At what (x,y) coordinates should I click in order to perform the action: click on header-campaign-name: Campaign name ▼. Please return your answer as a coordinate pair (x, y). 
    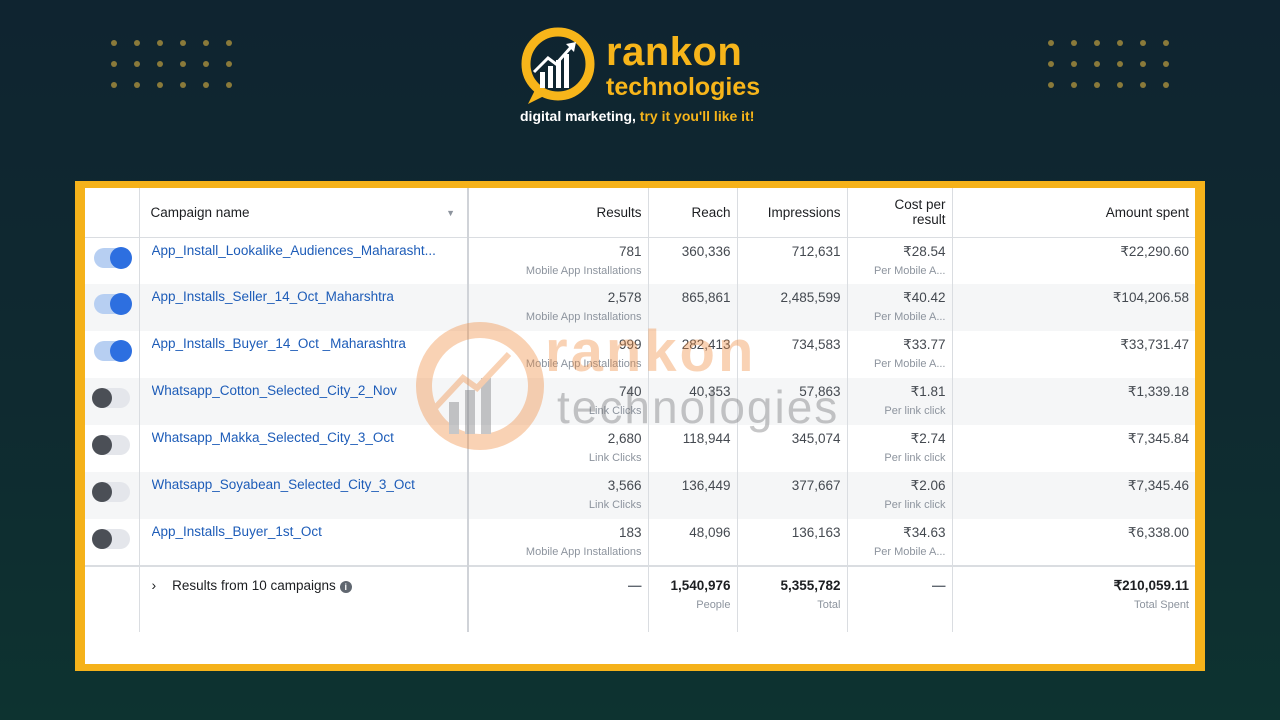
    Looking at the image, I should click on (304, 213).